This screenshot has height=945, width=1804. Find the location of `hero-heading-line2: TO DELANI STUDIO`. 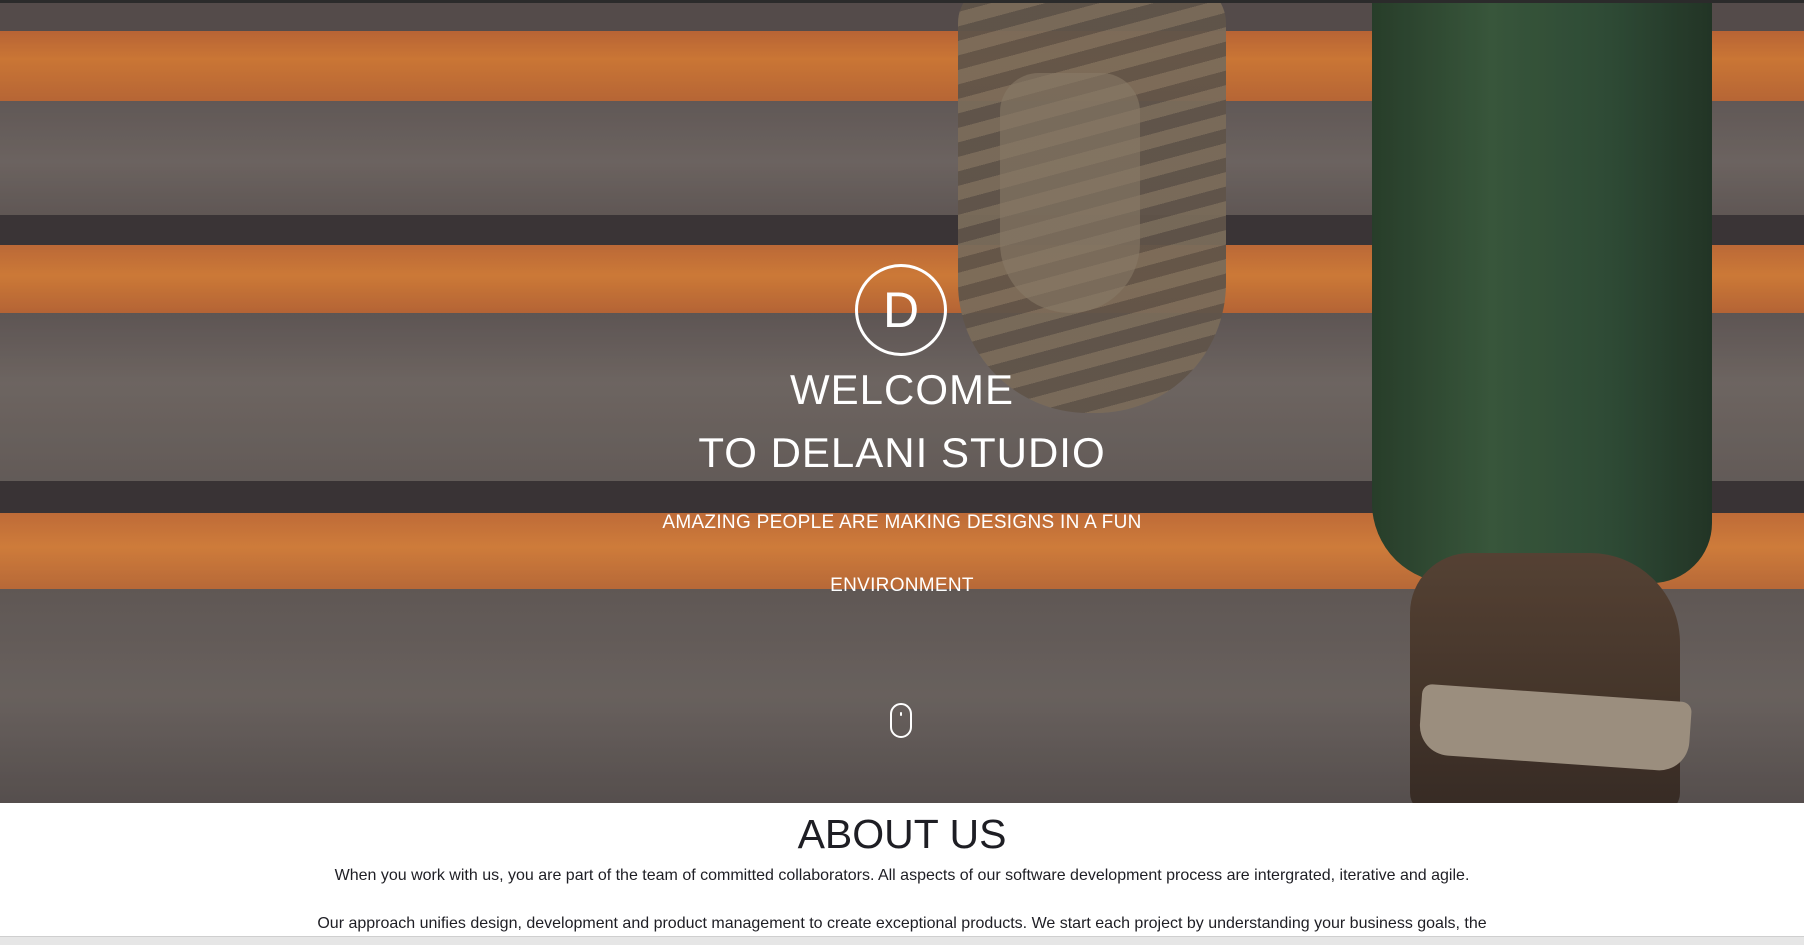

hero-heading-line2: TO DELANI STUDIO is located at coordinates (902, 452).